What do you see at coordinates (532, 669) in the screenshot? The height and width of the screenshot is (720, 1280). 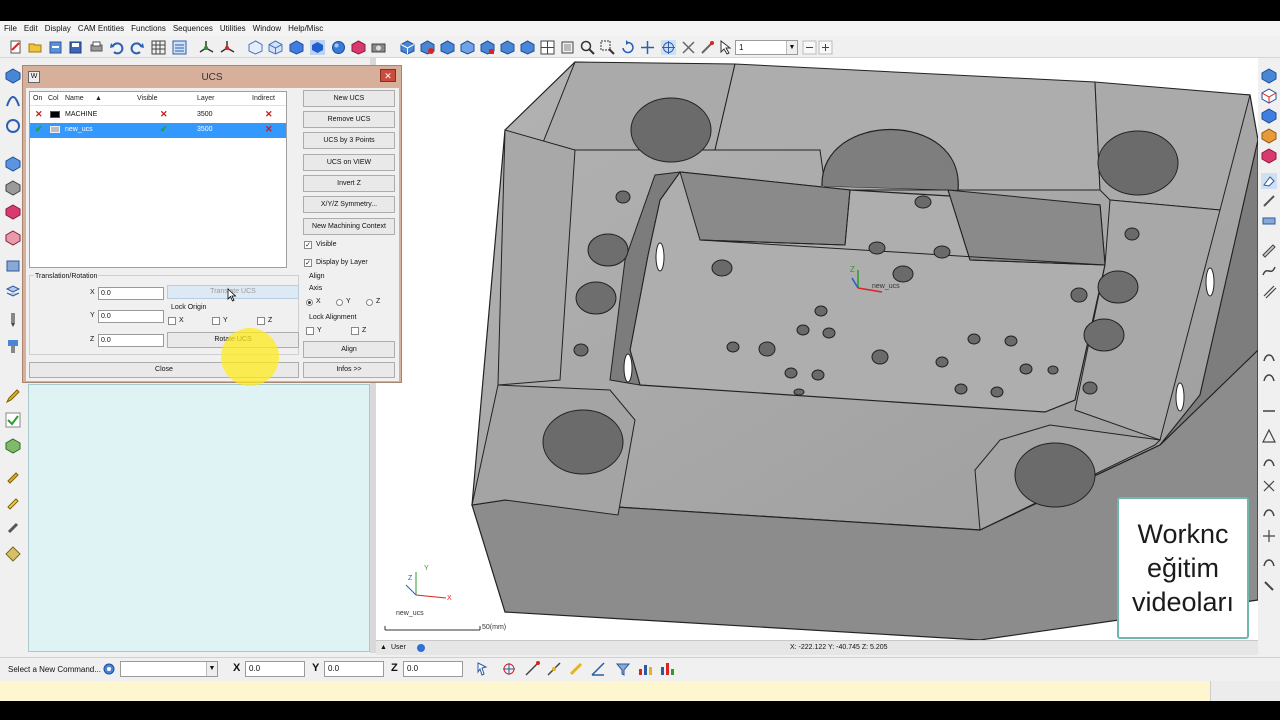 I see `snap-end-icon` at bounding box center [532, 669].